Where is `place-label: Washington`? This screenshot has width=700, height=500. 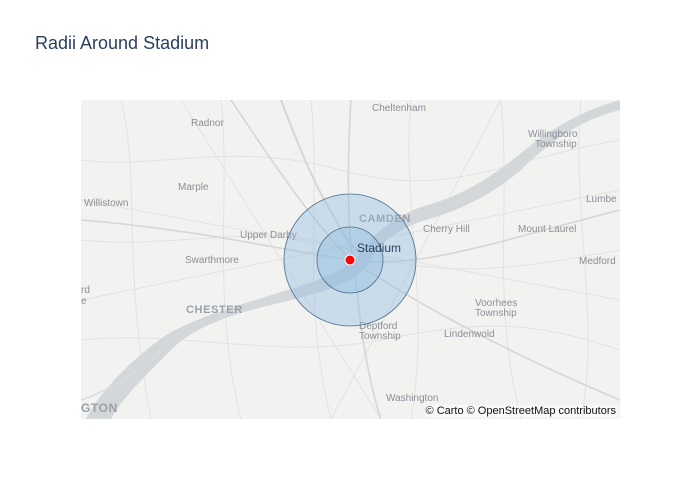
place-label: Washington is located at coordinates (412, 398).